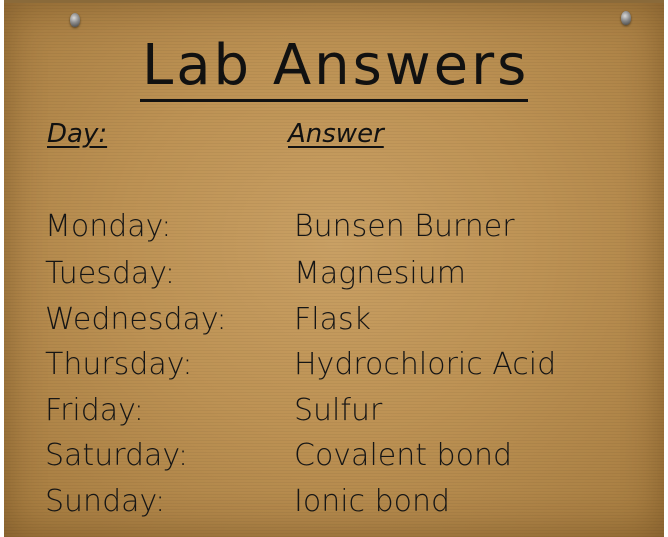  I want to click on row-answer: Bunsen Burner, so click(404, 226).